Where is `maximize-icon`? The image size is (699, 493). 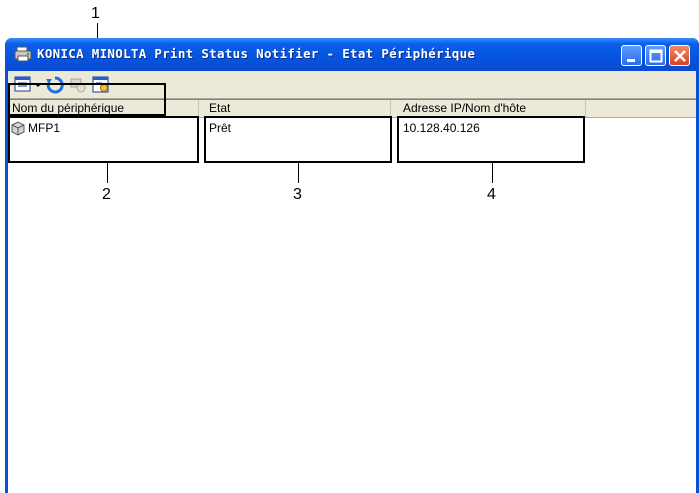 maximize-icon is located at coordinates (656, 56).